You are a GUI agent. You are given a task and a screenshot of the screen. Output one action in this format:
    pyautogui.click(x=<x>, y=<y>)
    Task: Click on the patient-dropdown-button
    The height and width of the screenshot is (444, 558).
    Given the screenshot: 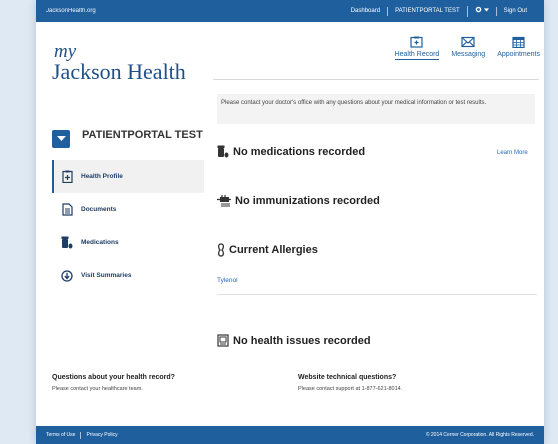 What is the action you would take?
    pyautogui.click(x=61, y=139)
    